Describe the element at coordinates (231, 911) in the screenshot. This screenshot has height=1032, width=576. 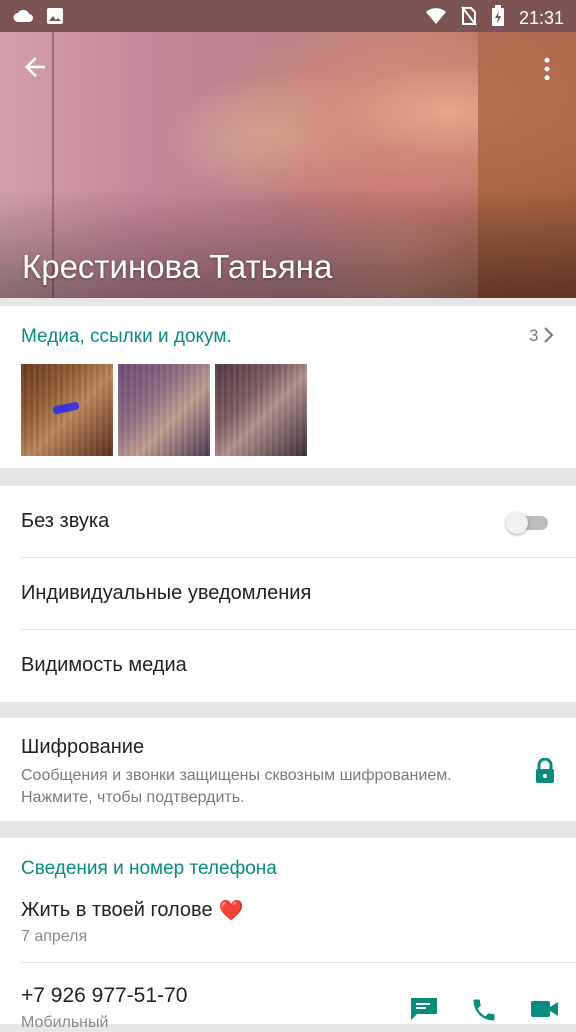
I see `heart-icon: ❤️` at that location.